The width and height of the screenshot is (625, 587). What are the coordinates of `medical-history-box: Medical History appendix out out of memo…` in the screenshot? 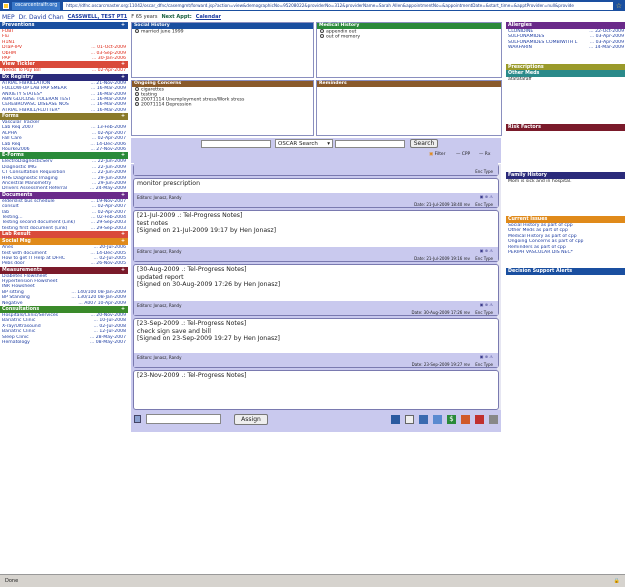 It's located at (409, 50).